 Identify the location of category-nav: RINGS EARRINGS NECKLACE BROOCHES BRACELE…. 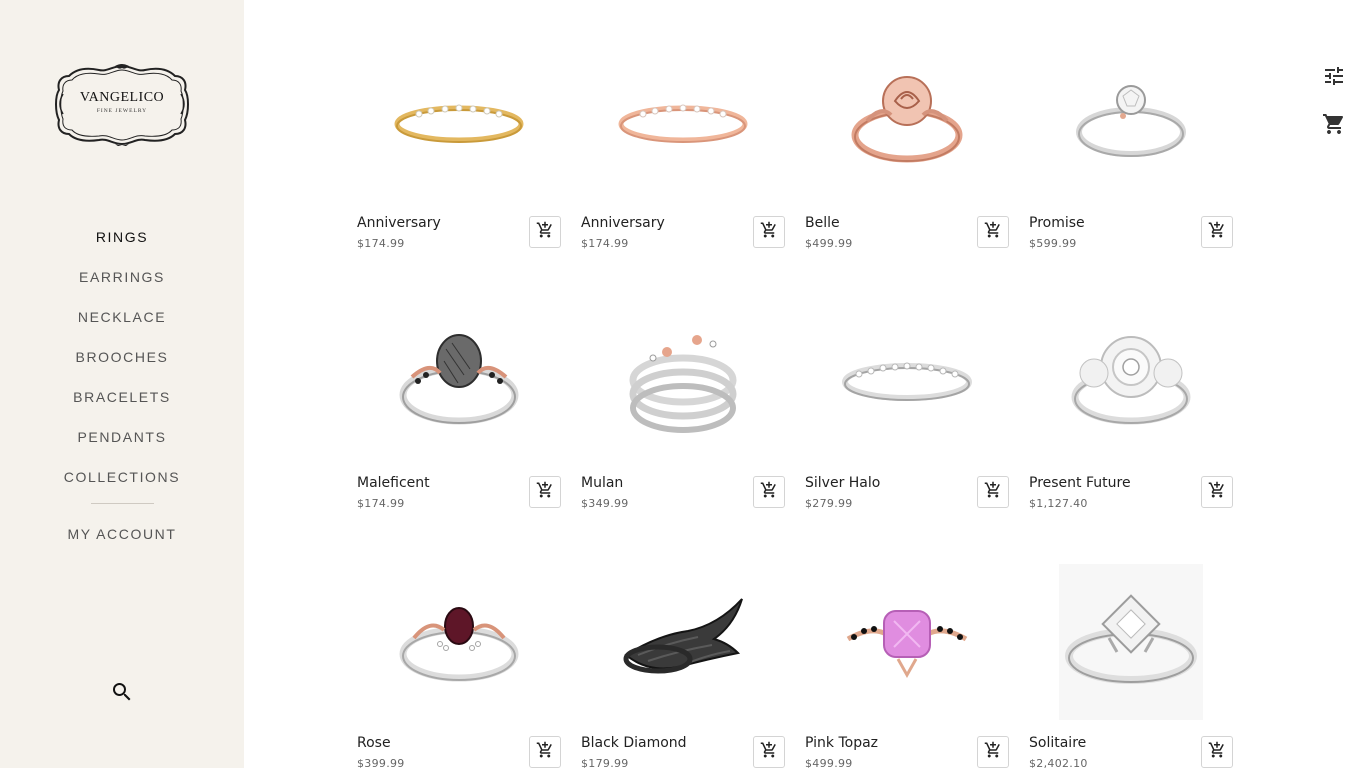
(122, 362).